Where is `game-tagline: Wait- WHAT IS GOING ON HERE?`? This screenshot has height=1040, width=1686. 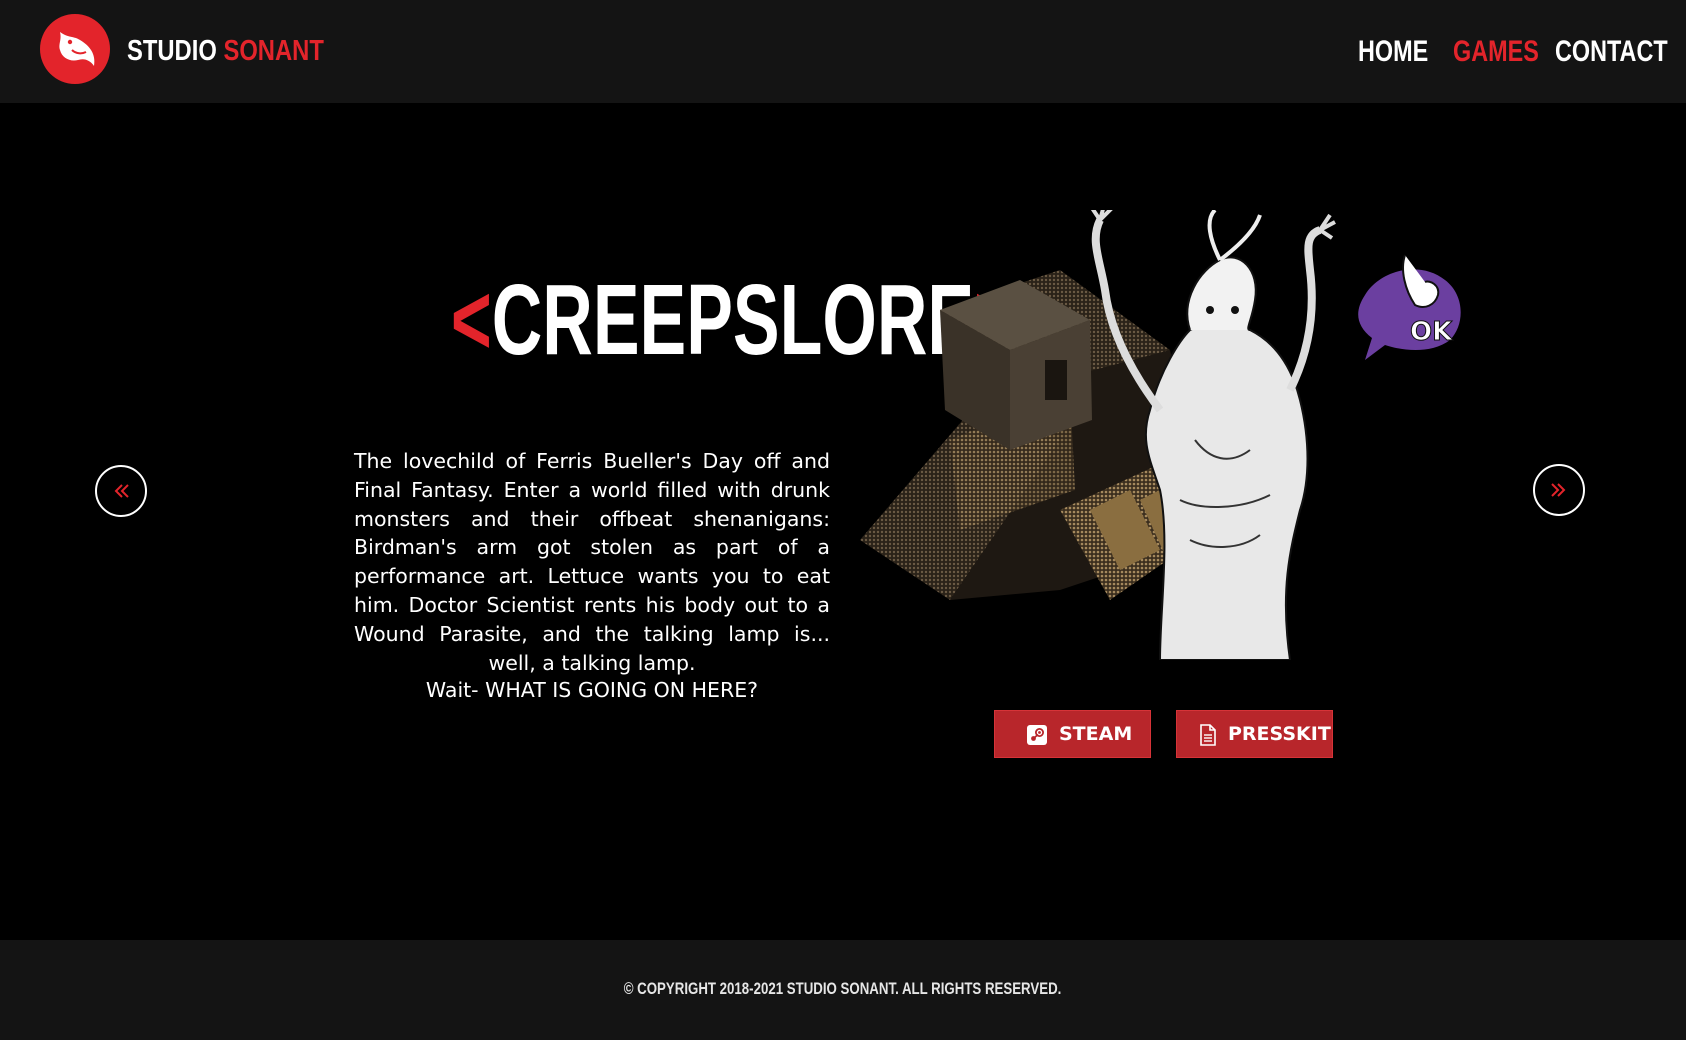 game-tagline: Wait- WHAT IS GOING ON HERE? is located at coordinates (592, 690).